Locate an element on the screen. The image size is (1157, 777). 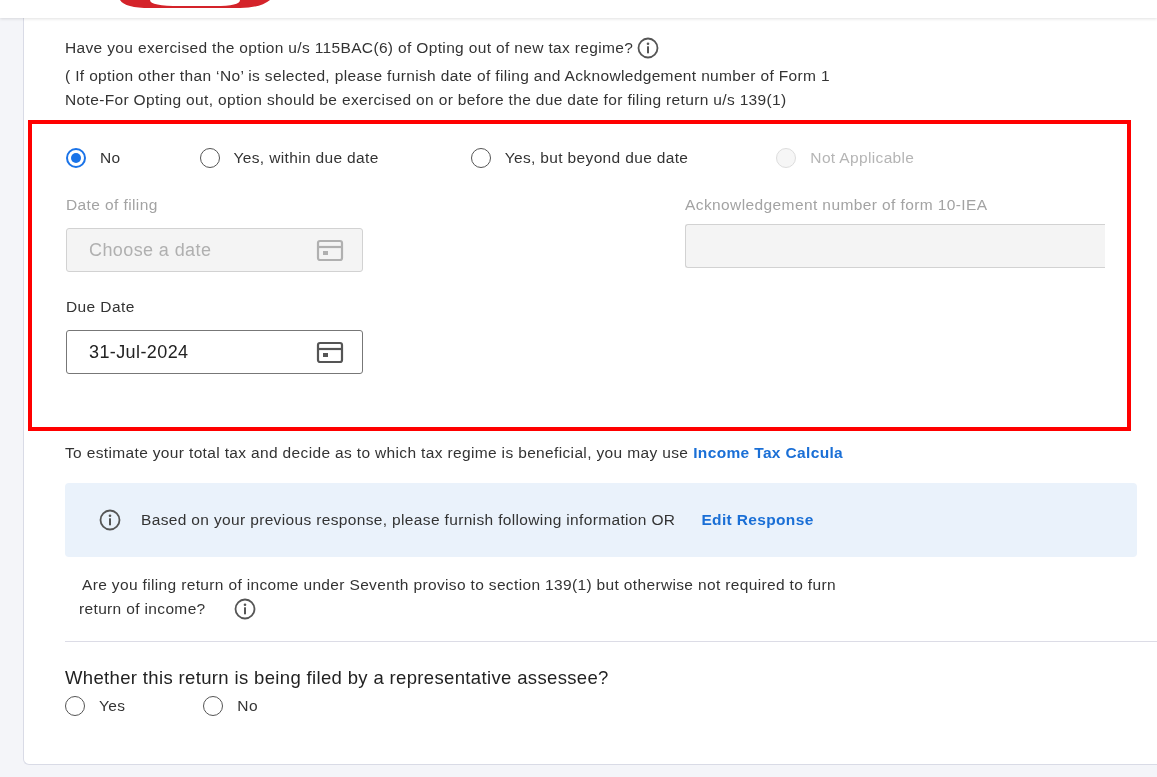
question-text: Whether this return is being filed by a representative assessee? is located at coordinates (337, 678).